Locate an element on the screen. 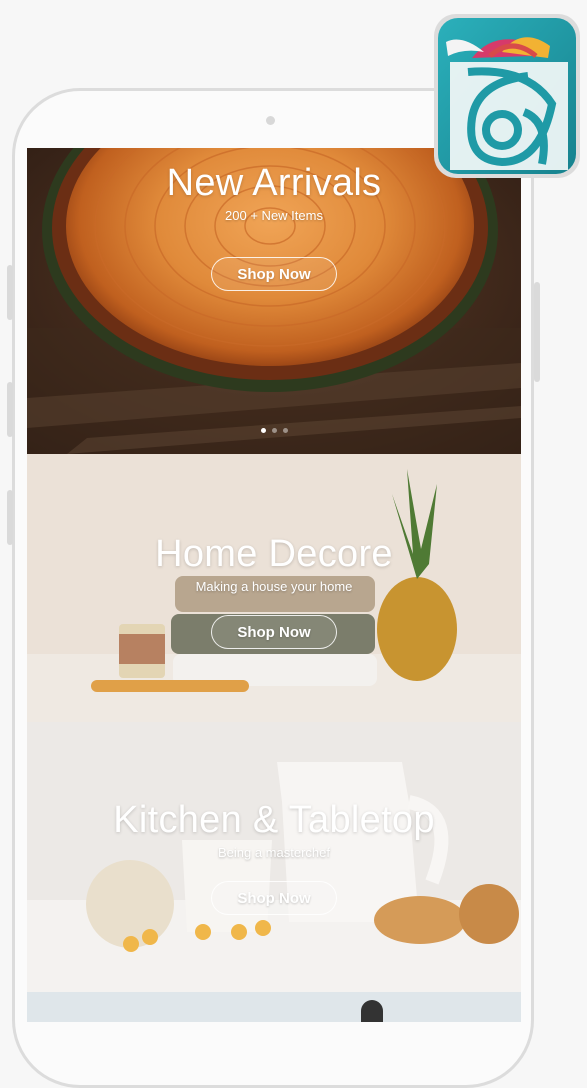 Image resolution: width=587 pixels, height=1088 pixels. banner-subtitle: Making a house your home is located at coordinates (274, 586).